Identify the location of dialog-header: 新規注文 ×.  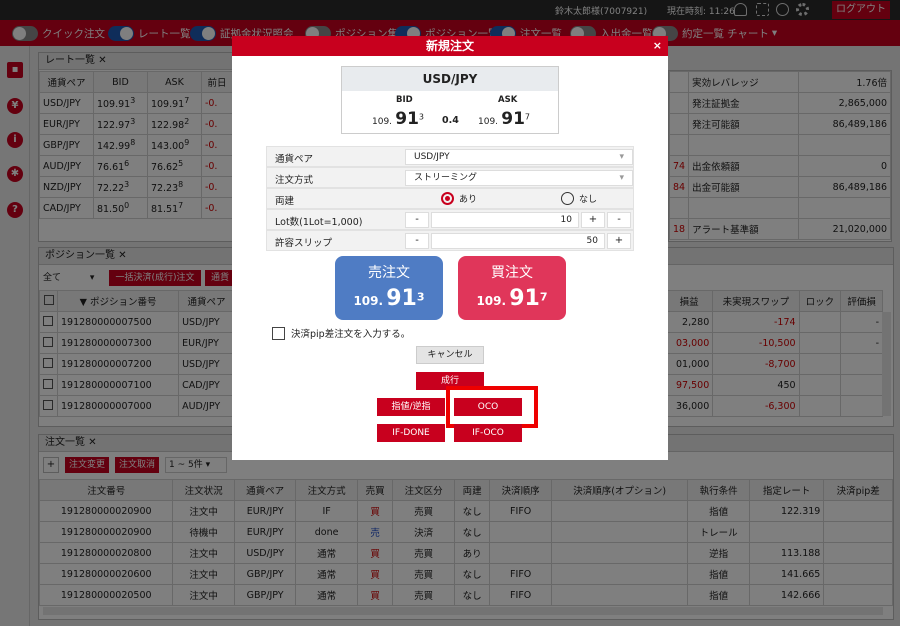
(450, 46).